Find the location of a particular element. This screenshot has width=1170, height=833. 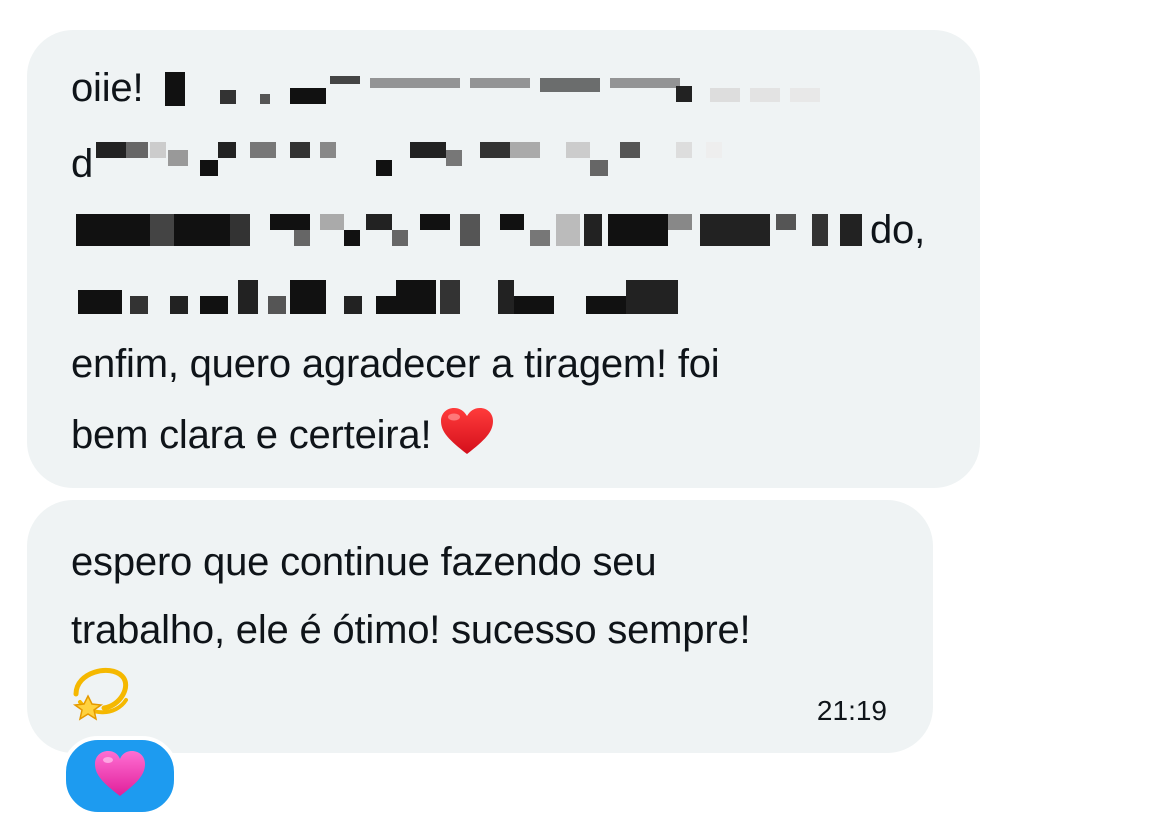

message-1-line-1: oiie! is located at coordinates (107, 88).